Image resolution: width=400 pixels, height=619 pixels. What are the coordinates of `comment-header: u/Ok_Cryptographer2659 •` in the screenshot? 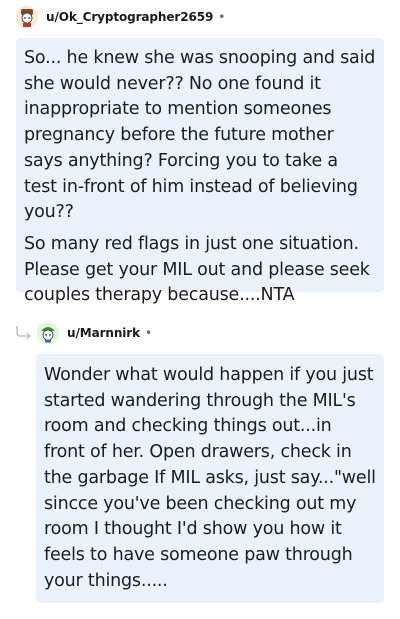 It's located at (120, 17).